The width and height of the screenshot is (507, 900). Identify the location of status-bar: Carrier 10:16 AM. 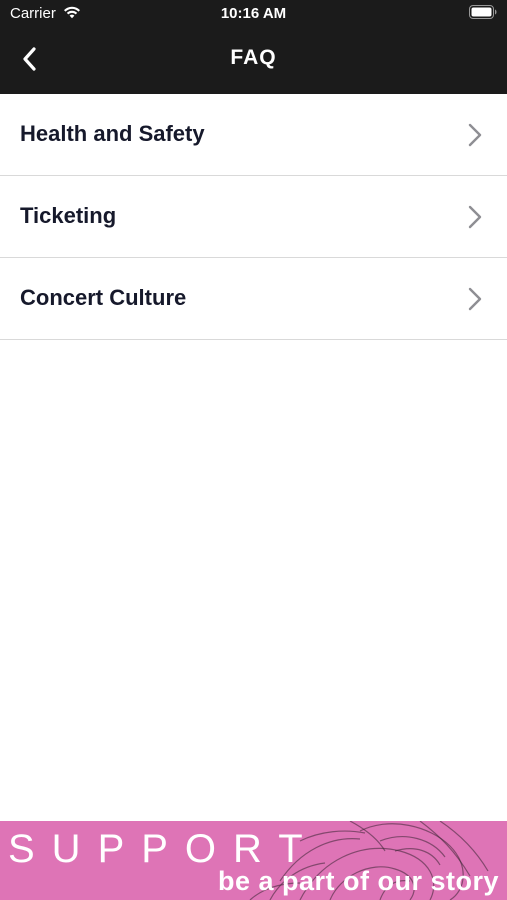
(253, 14).